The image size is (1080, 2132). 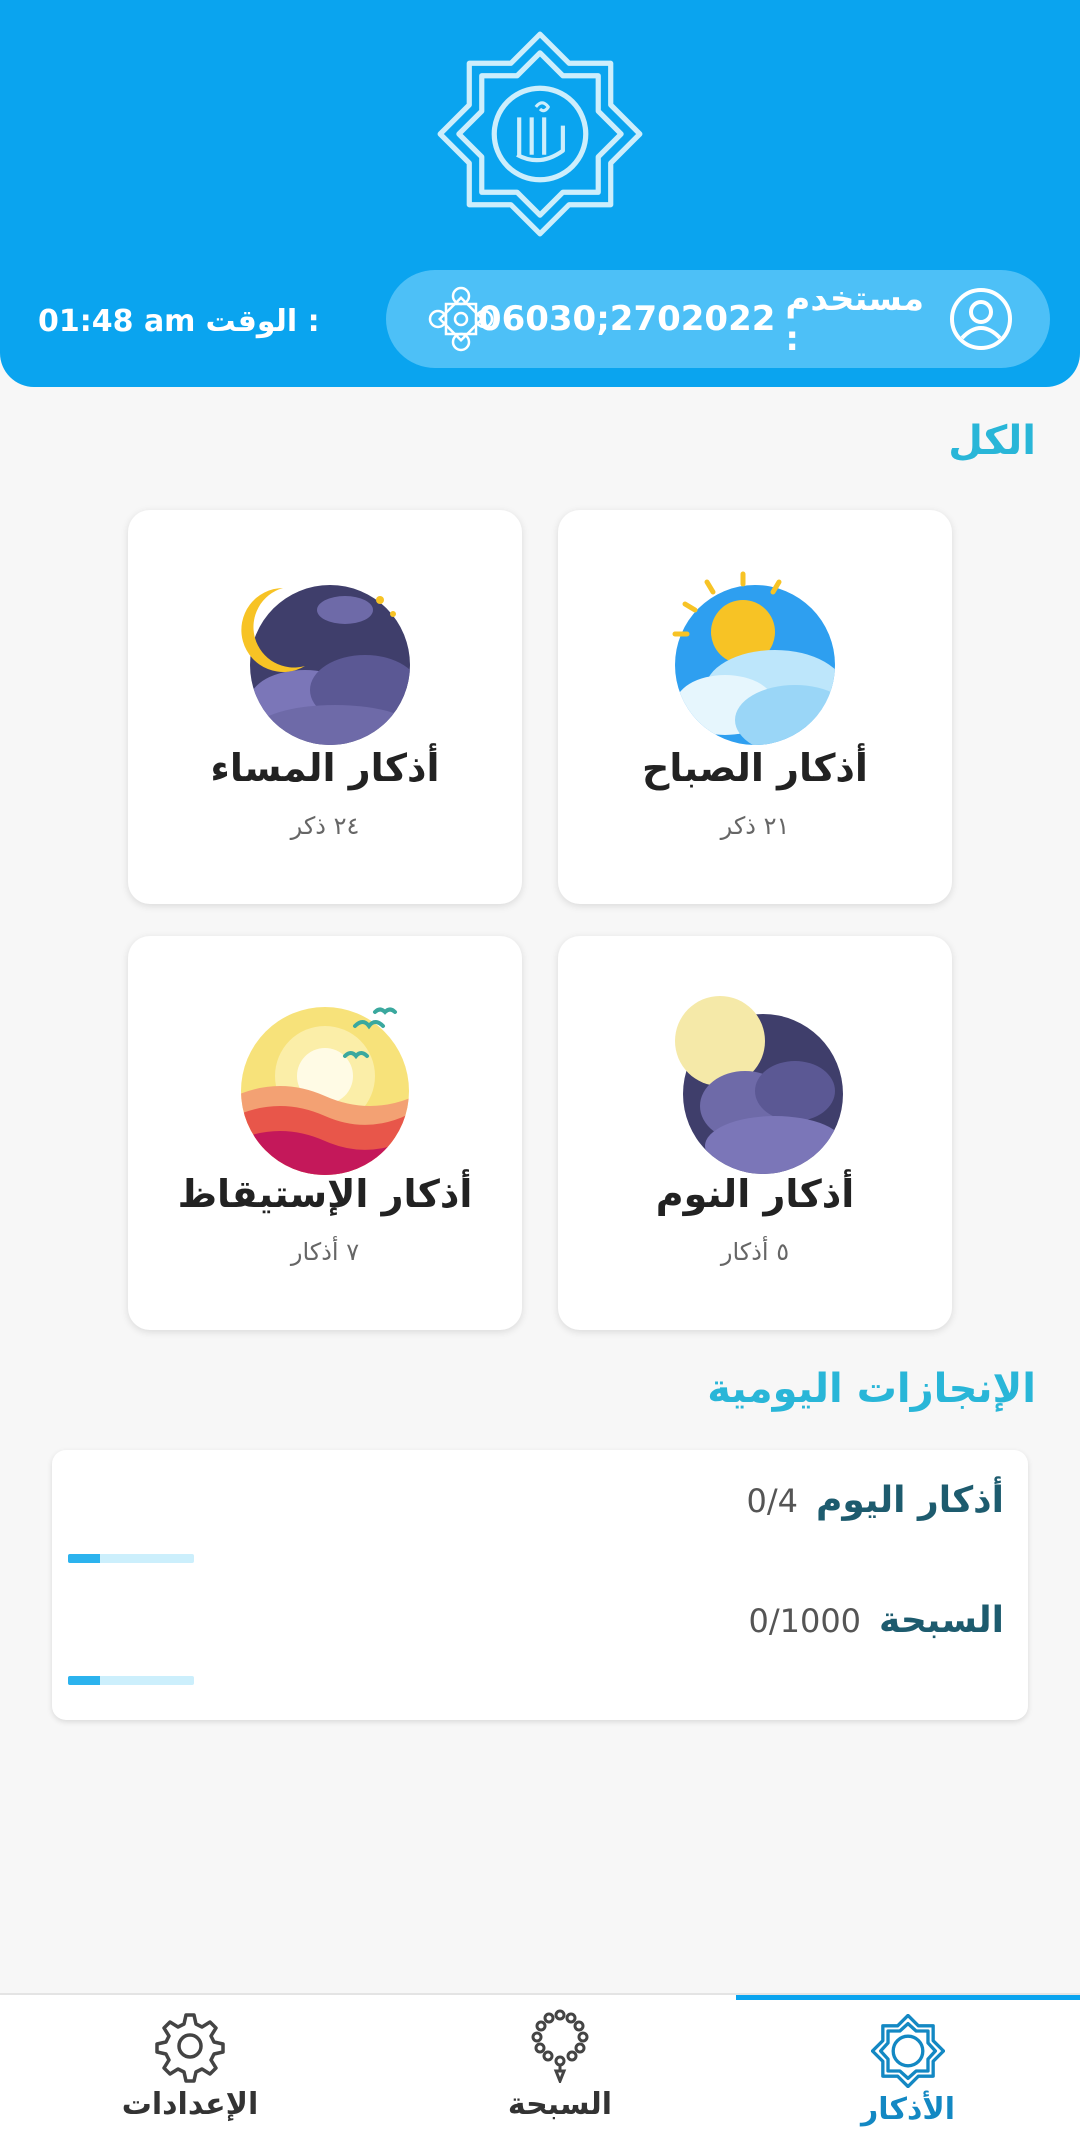 I want to click on nav-label: الإعدادات, so click(x=190, y=2104).